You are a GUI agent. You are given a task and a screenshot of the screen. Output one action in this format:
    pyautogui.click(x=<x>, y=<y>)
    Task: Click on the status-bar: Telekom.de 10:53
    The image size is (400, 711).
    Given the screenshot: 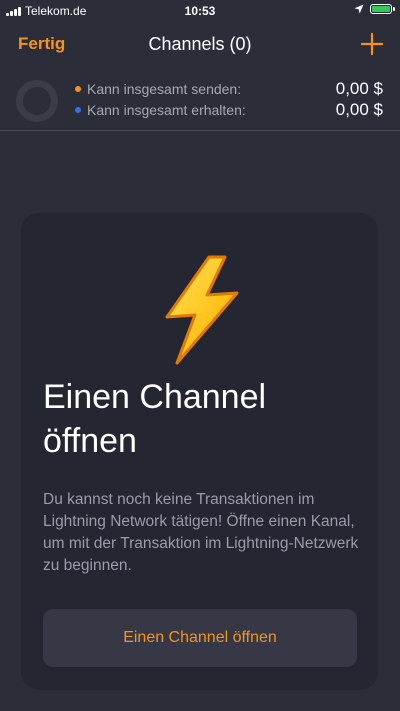 What is the action you would take?
    pyautogui.click(x=200, y=11)
    